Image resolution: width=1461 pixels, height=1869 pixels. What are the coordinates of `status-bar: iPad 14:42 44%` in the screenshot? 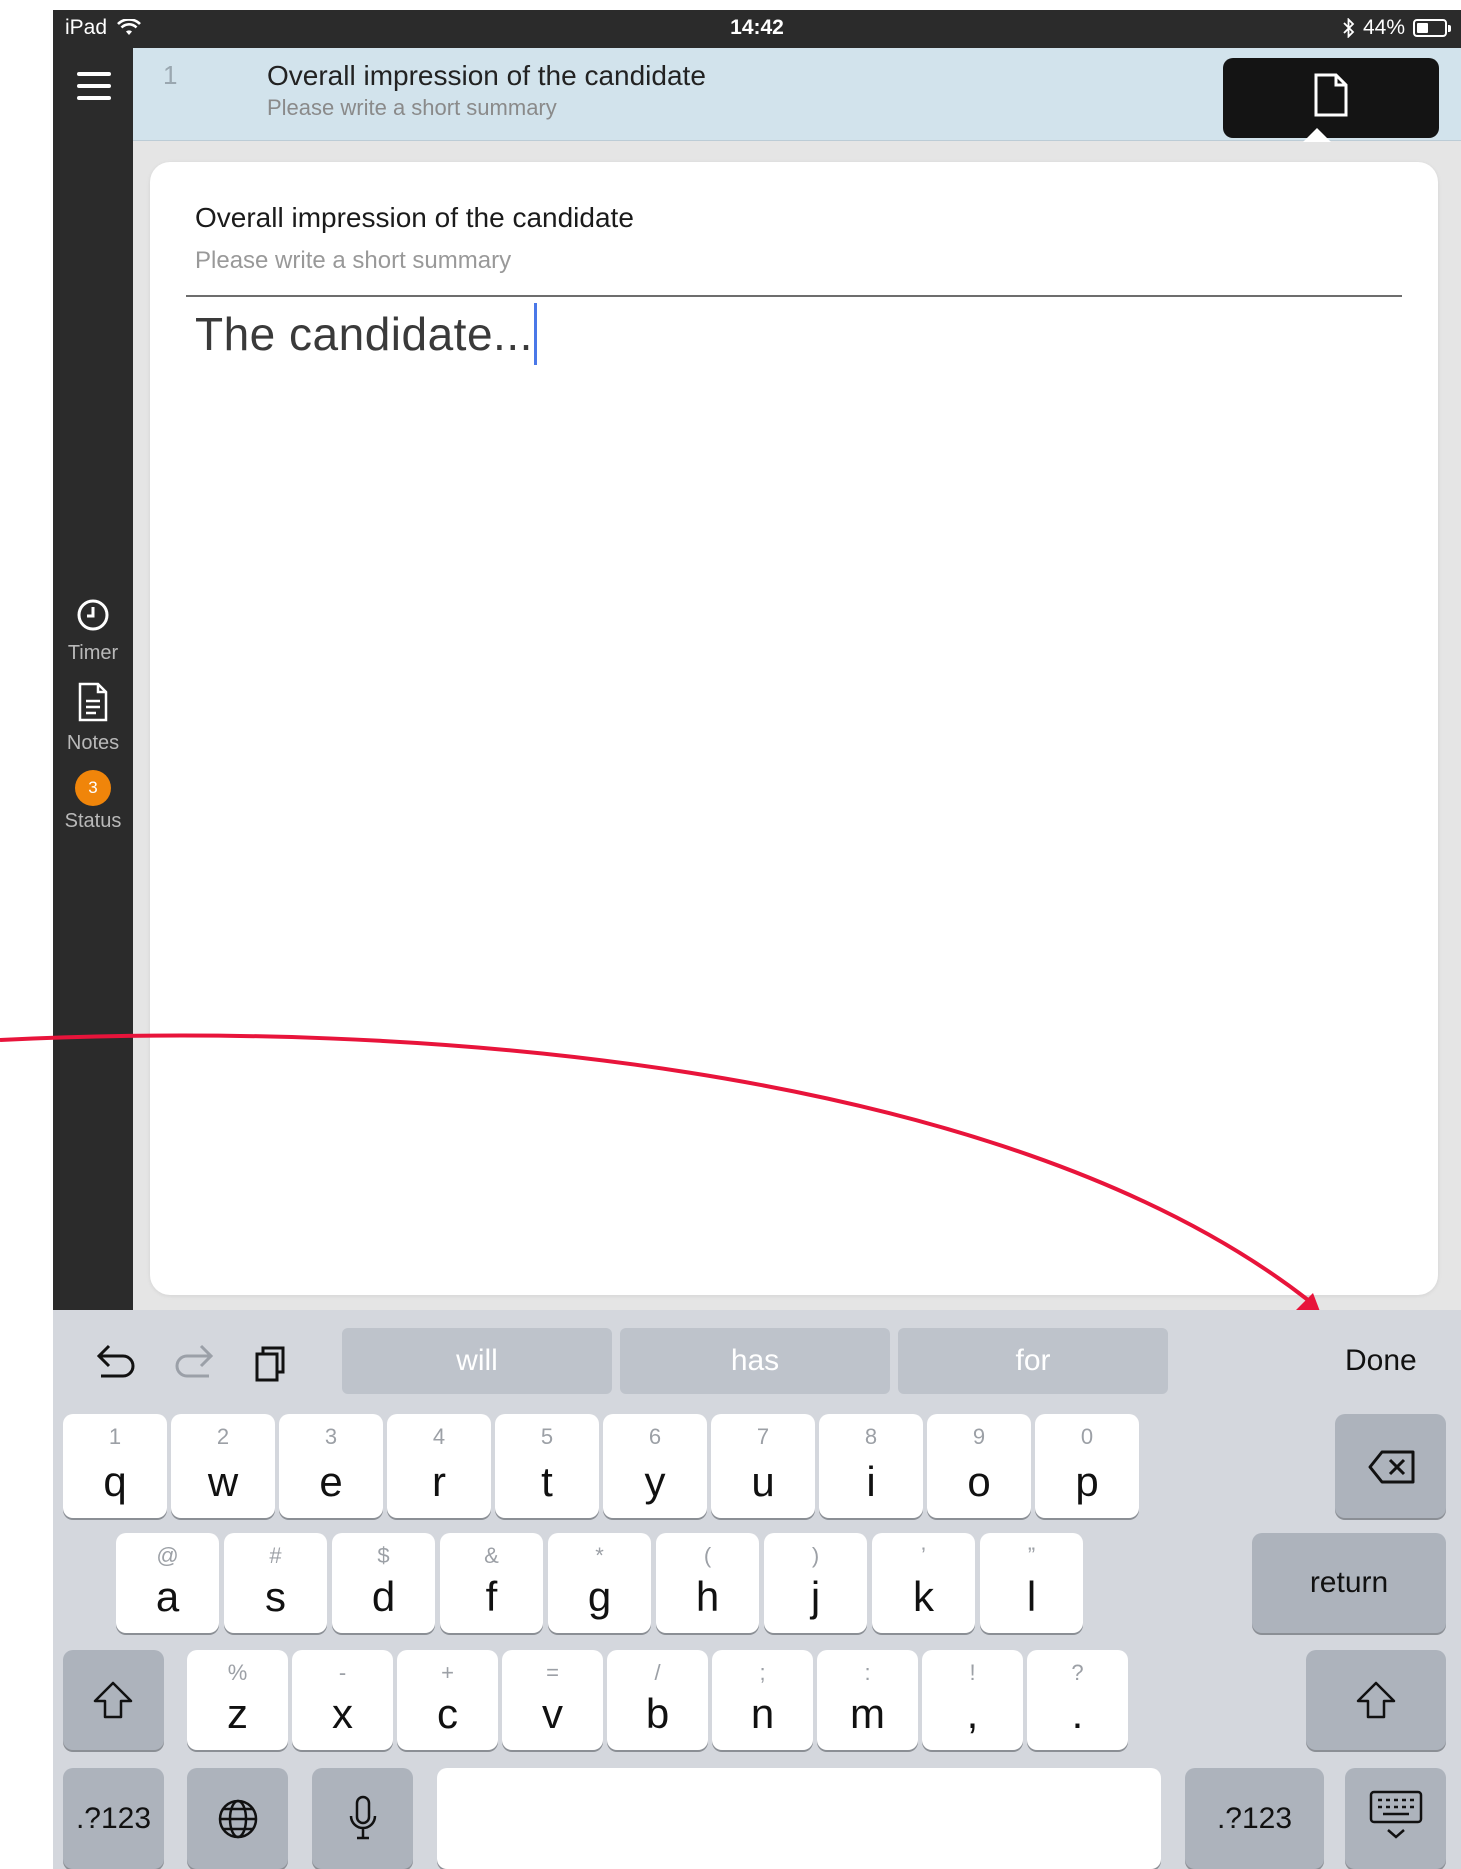 It's located at (757, 29).